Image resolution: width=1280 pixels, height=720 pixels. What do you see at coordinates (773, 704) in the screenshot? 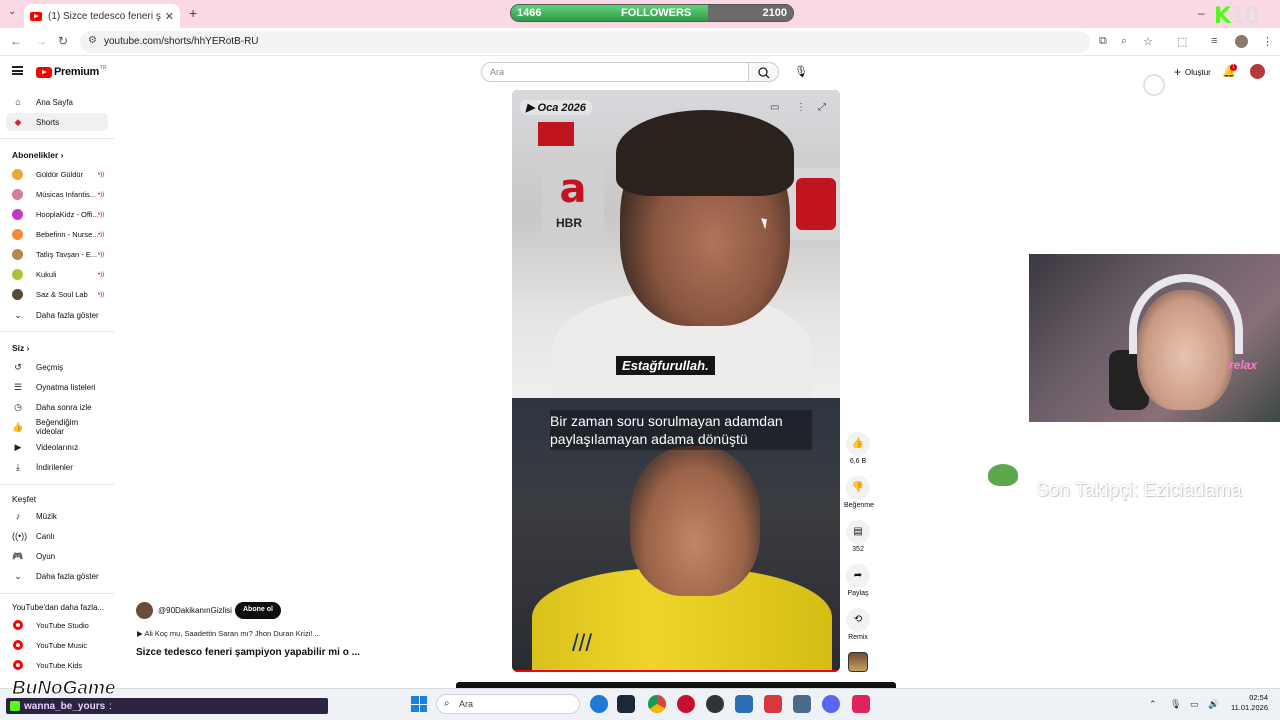
I see `app-red-icon` at bounding box center [773, 704].